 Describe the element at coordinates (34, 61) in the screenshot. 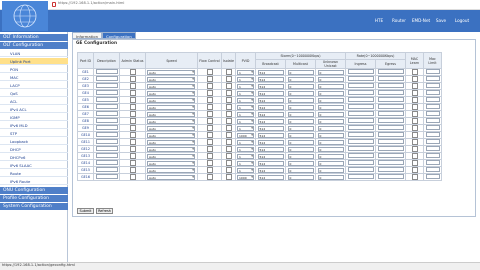

I see `sidebar-item-uplink-port: Uplink Port` at that location.